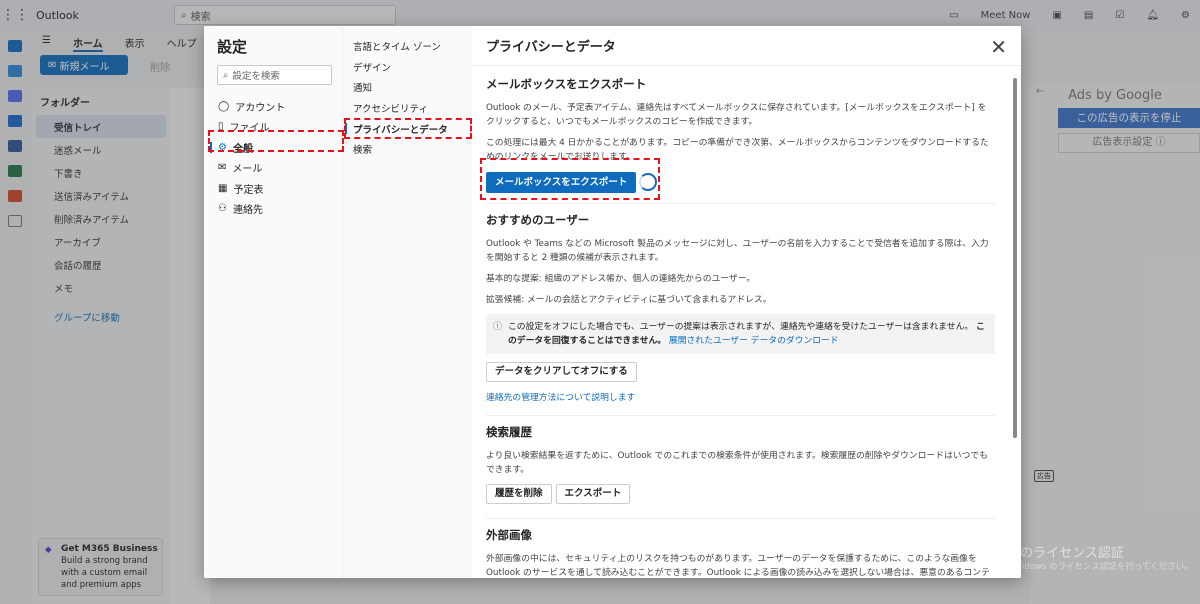  I want to click on settings-title: 設定, so click(232, 47).